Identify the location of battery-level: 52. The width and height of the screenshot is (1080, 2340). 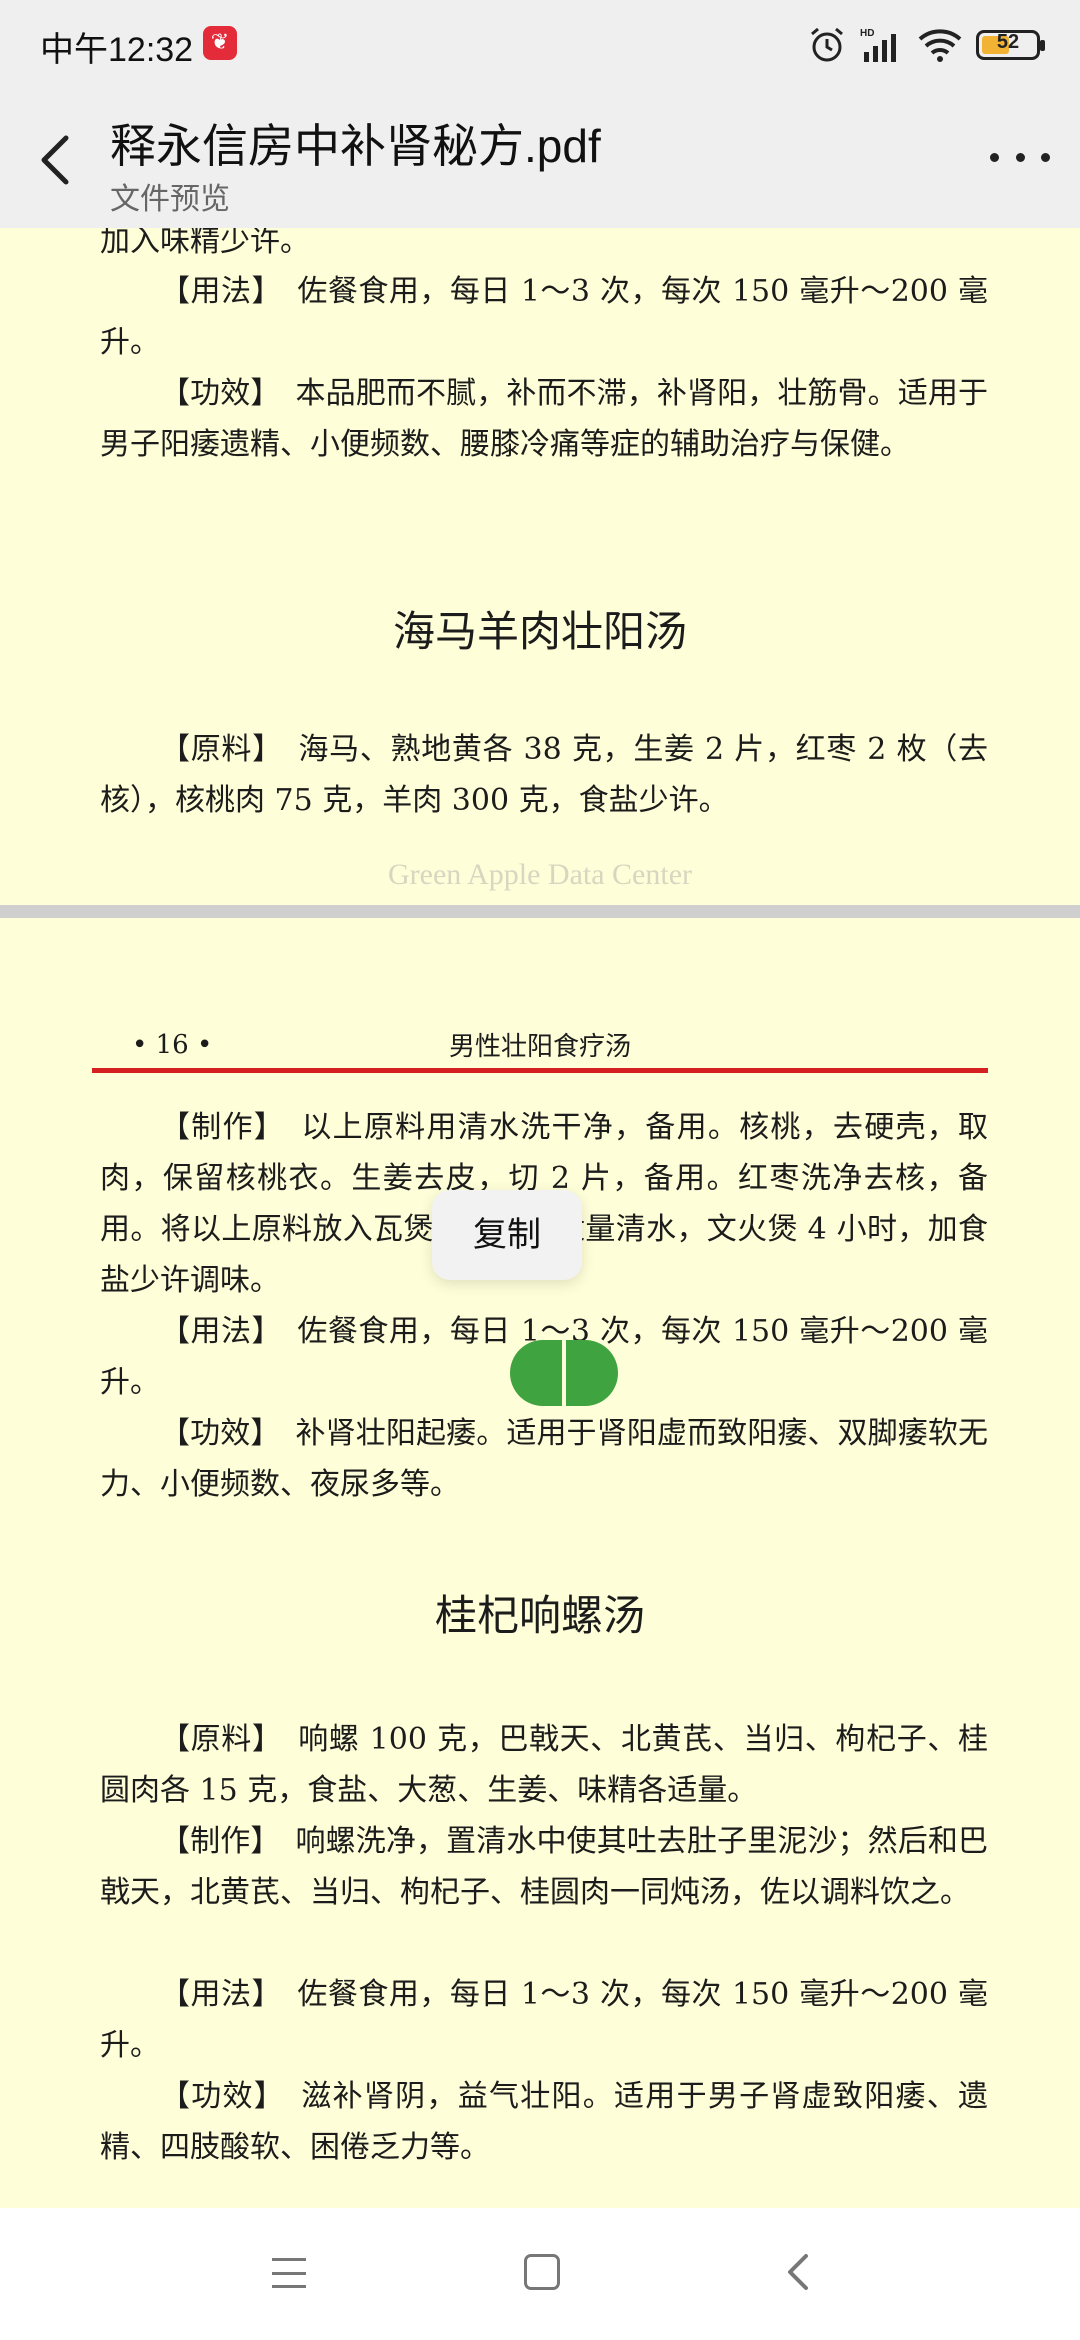
(1008, 42).